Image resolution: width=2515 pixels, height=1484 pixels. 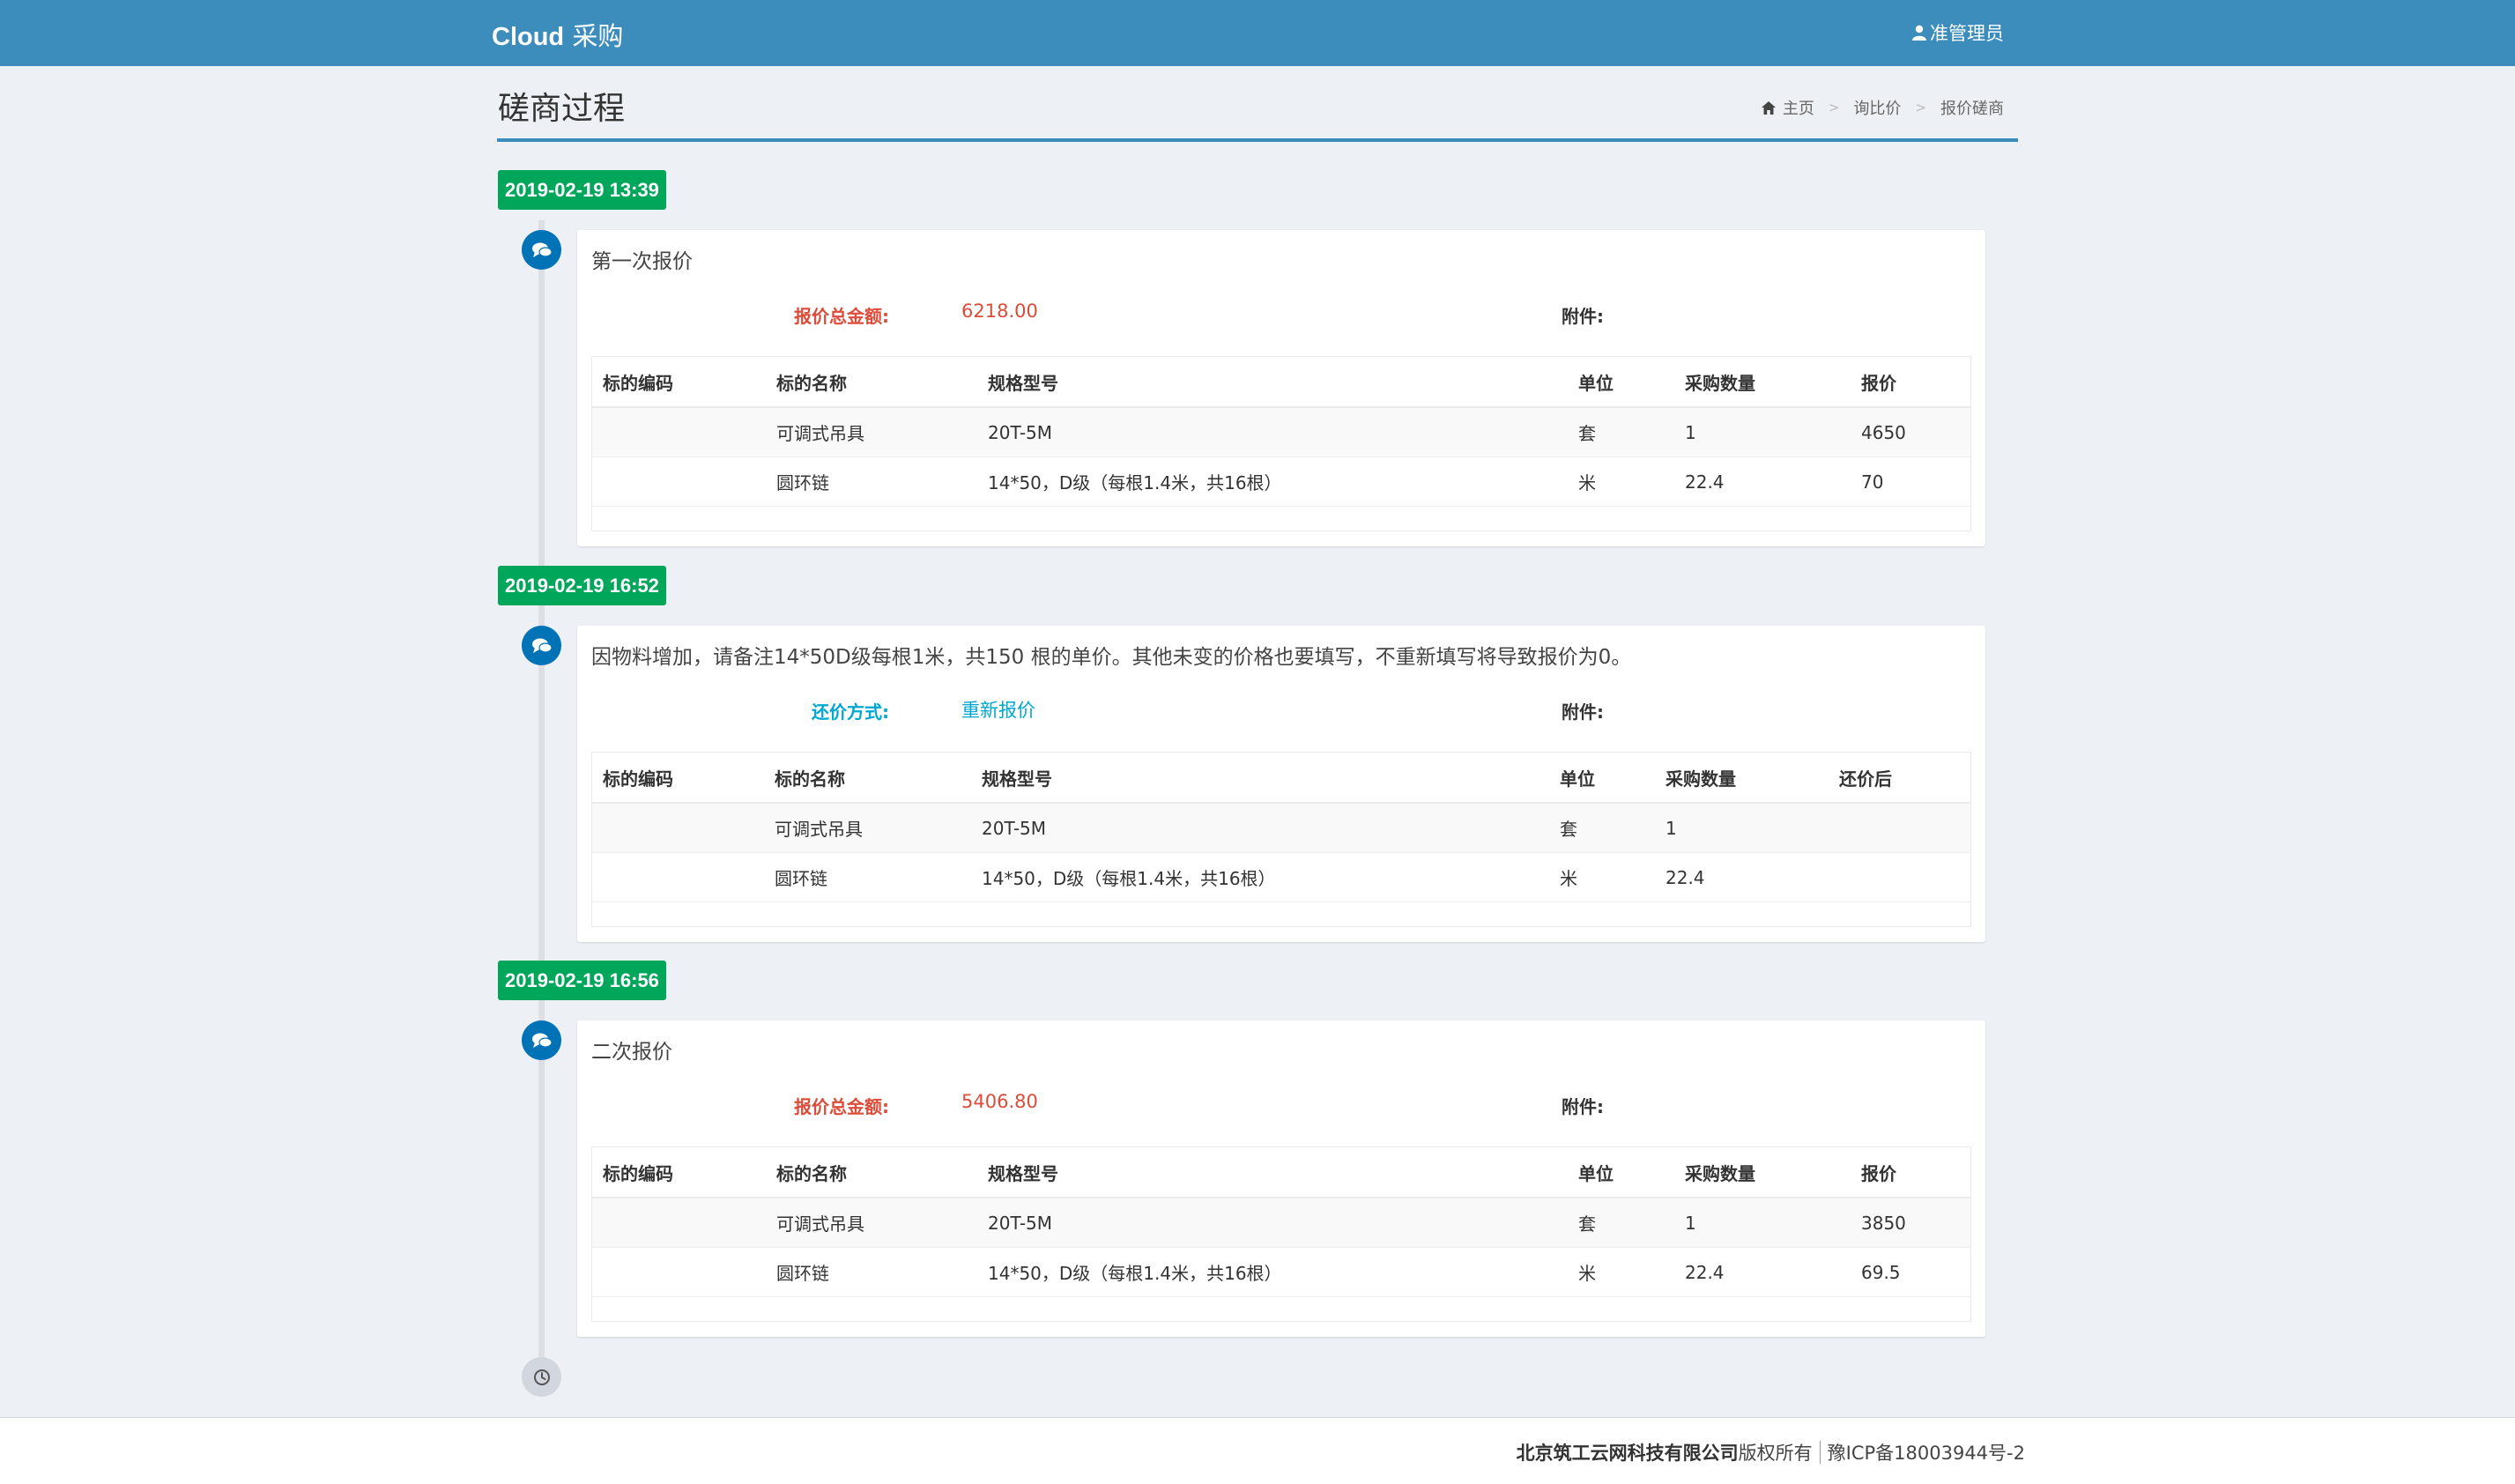 I want to click on table-cell: 4650, so click(x=1910, y=432).